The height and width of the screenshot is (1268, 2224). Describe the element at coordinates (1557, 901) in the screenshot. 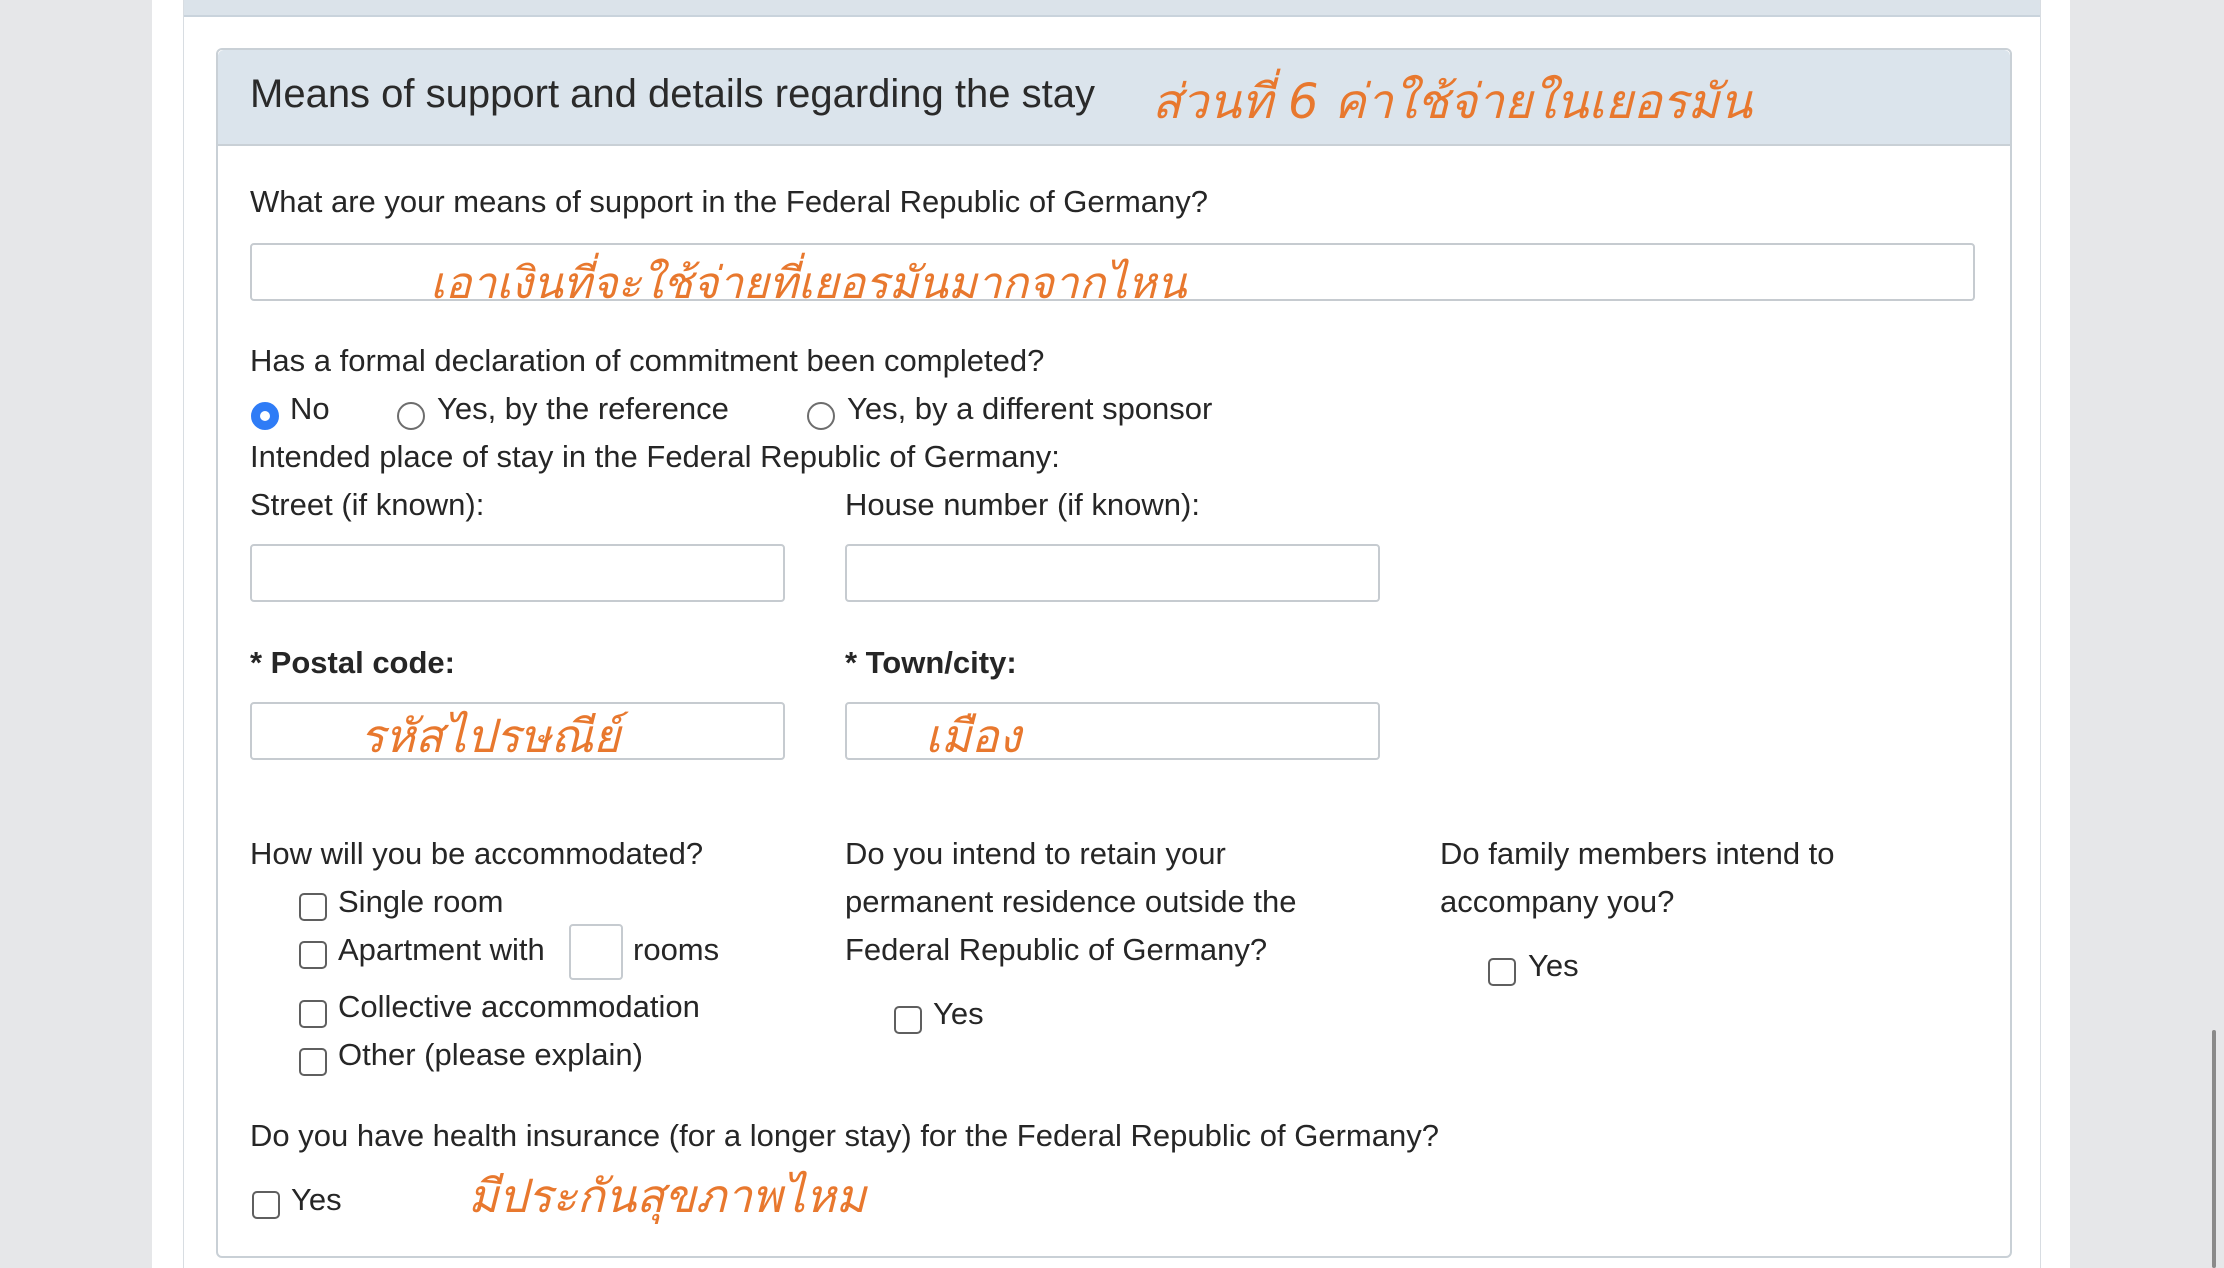

I see `family-question-line2: accompany you?` at that location.